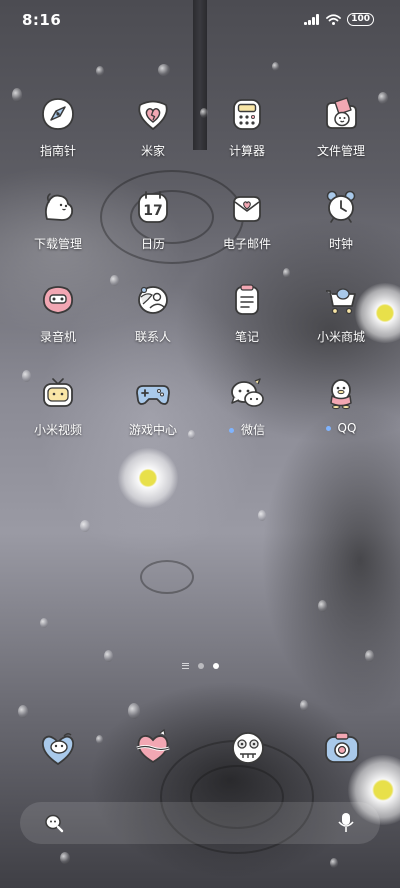 This screenshot has width=400, height=888. I want to click on app-label: 指南针, so click(57, 151).